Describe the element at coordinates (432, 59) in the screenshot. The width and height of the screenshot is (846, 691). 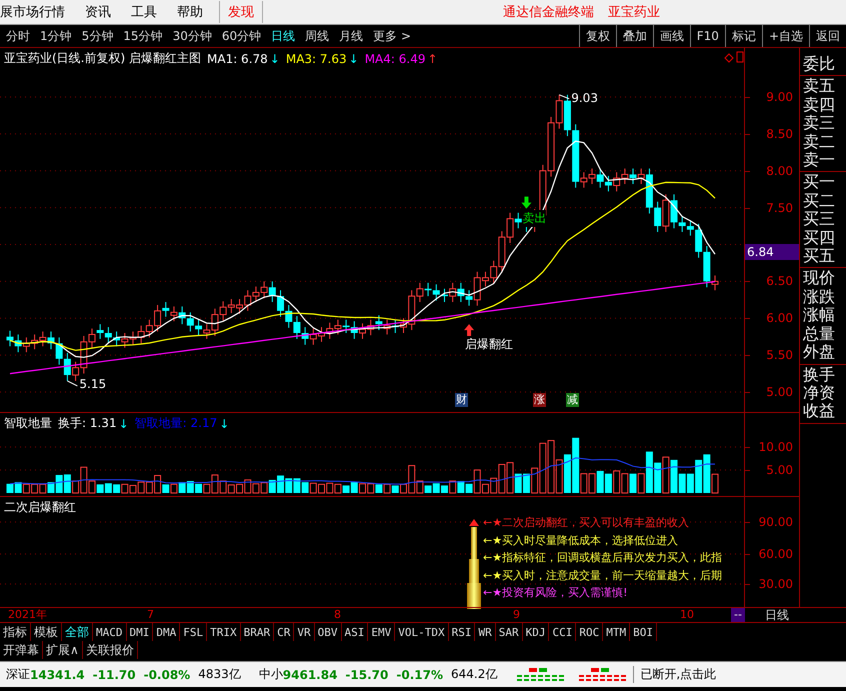
I see `trend-arrow: ↑` at that location.